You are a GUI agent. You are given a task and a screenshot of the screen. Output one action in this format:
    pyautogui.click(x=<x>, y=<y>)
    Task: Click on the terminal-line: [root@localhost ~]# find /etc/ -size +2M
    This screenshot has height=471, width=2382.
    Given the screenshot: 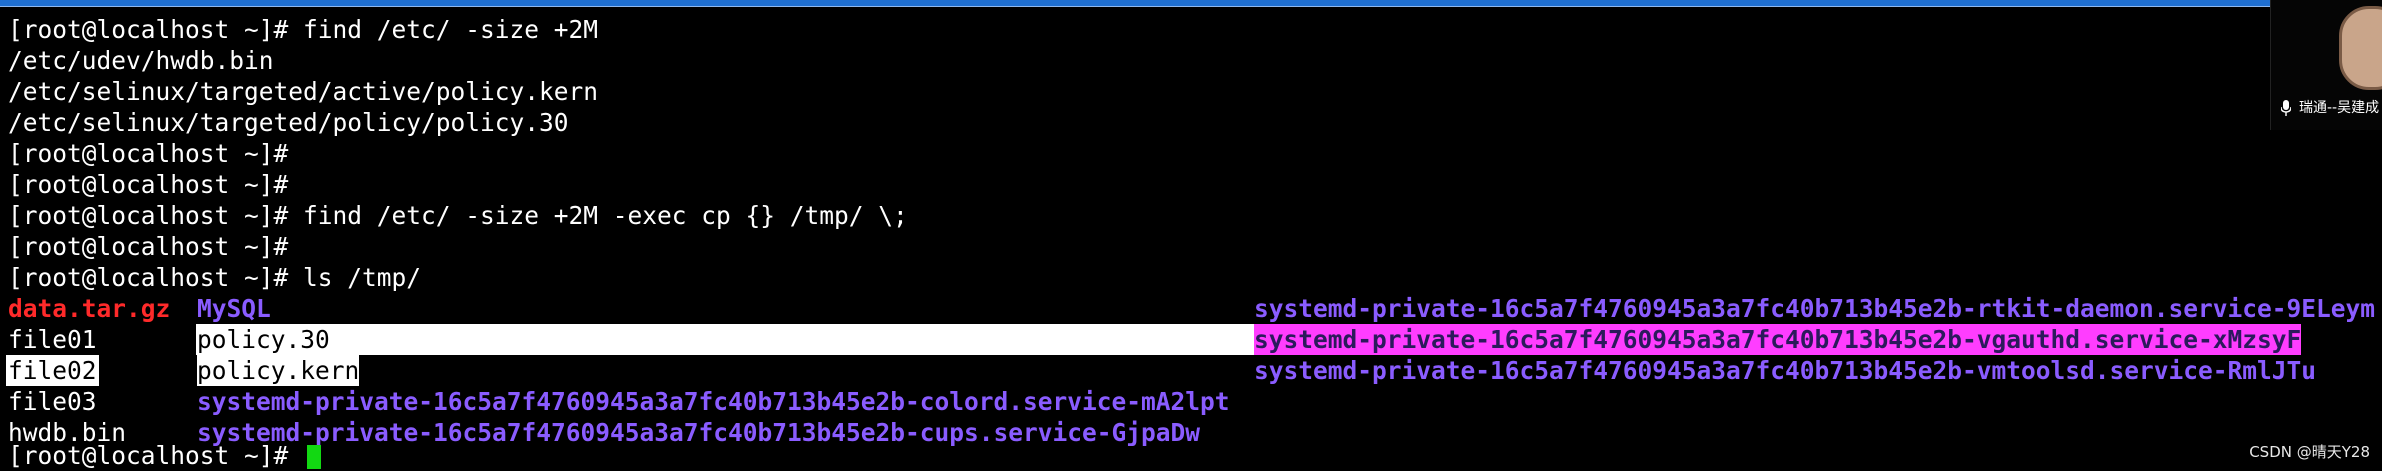 What is the action you would take?
    pyautogui.click(x=303, y=29)
    